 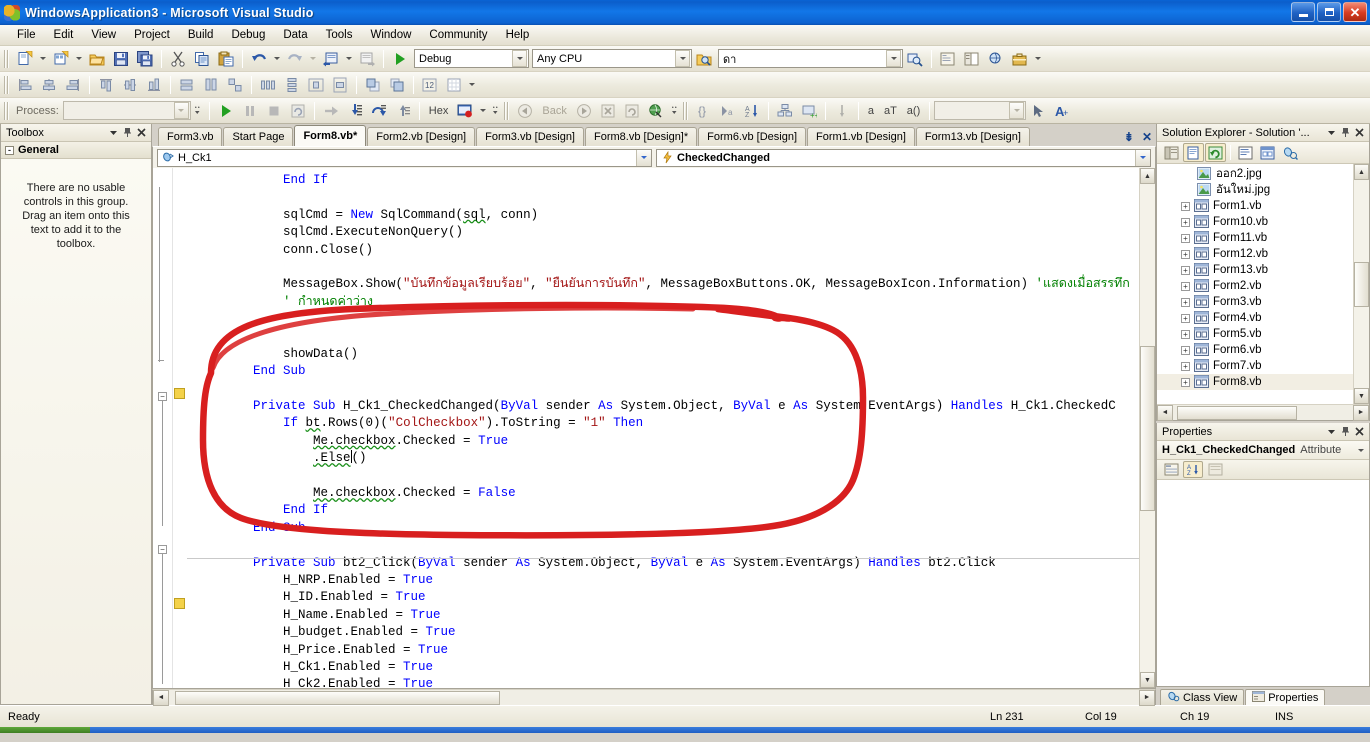 I want to click on menu-item-build: Build, so click(x=201, y=35).